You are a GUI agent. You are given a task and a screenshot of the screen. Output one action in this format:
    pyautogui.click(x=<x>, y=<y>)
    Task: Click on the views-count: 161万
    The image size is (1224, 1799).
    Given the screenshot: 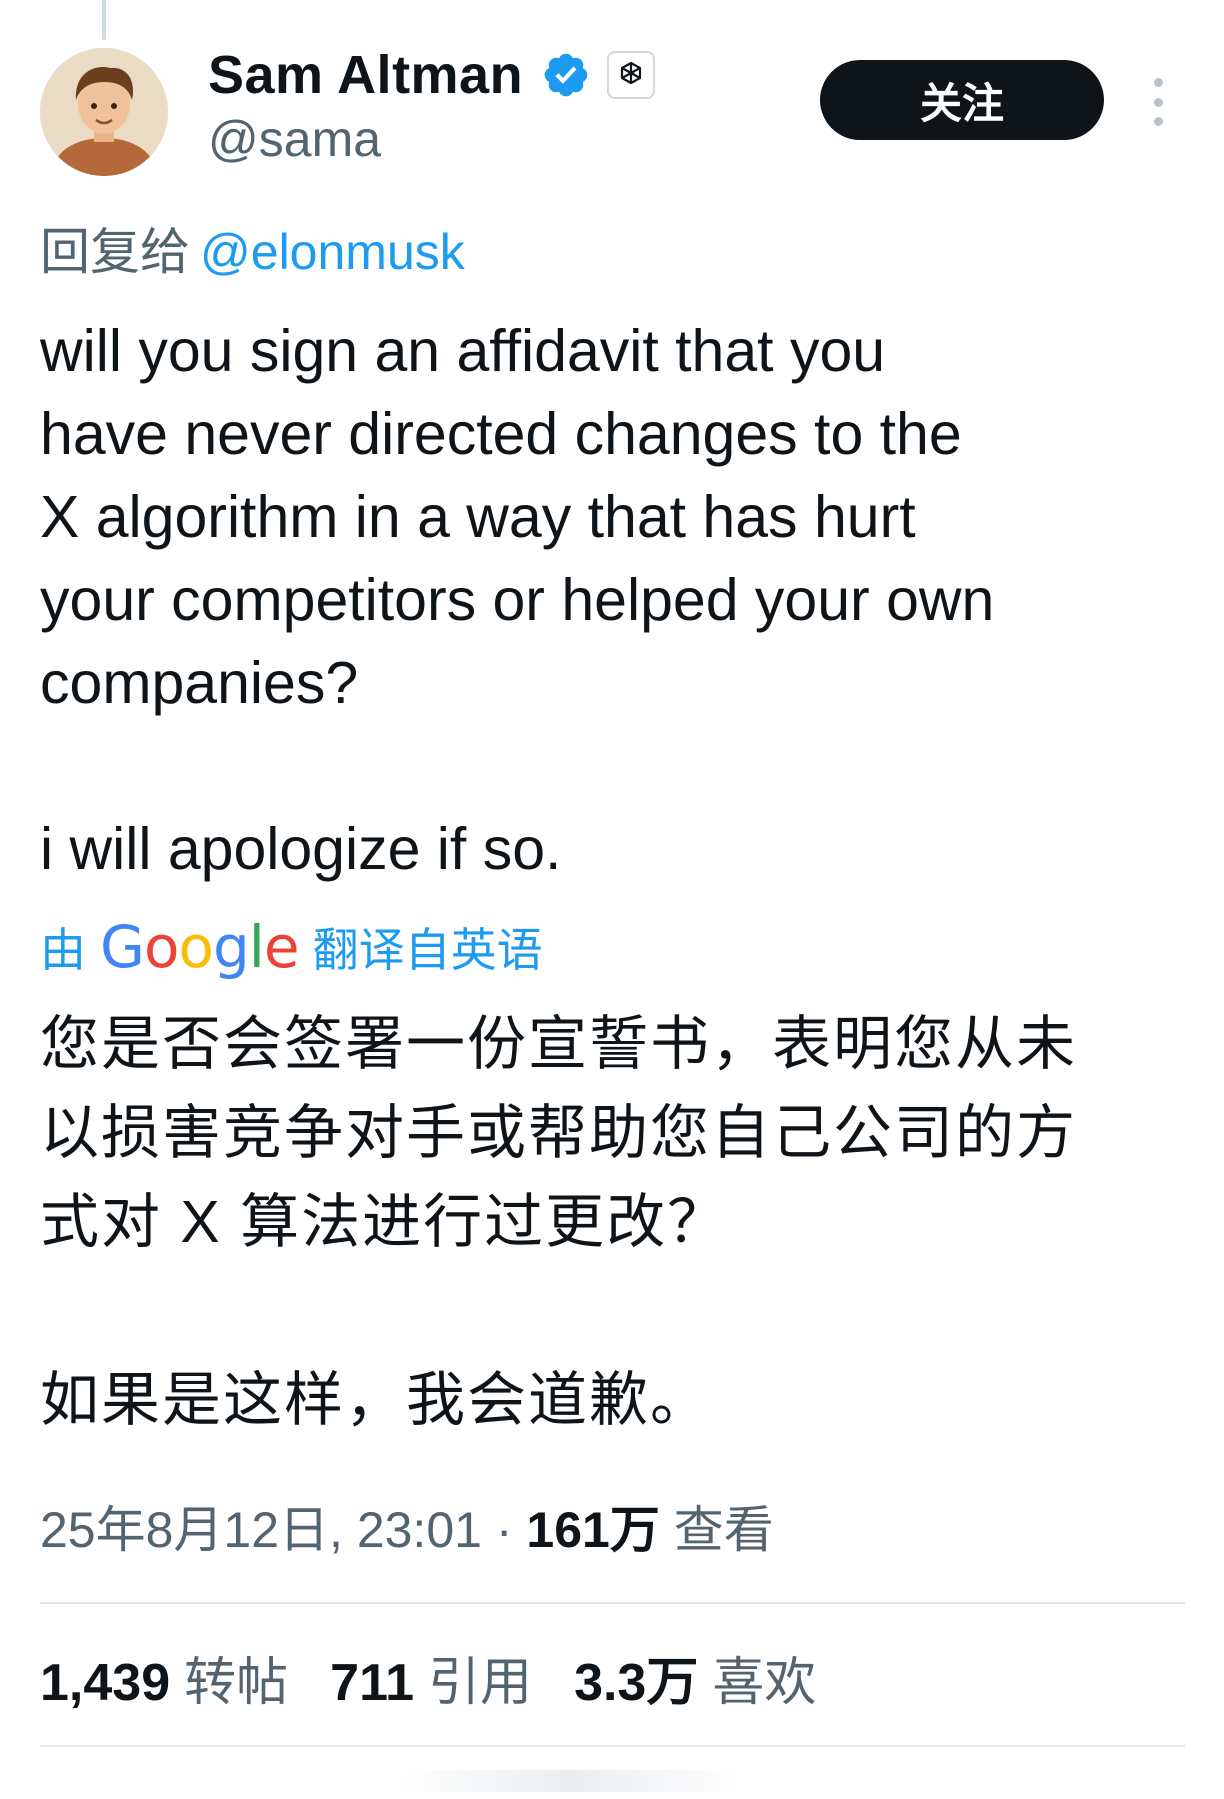 What is the action you would take?
    pyautogui.click(x=593, y=1530)
    